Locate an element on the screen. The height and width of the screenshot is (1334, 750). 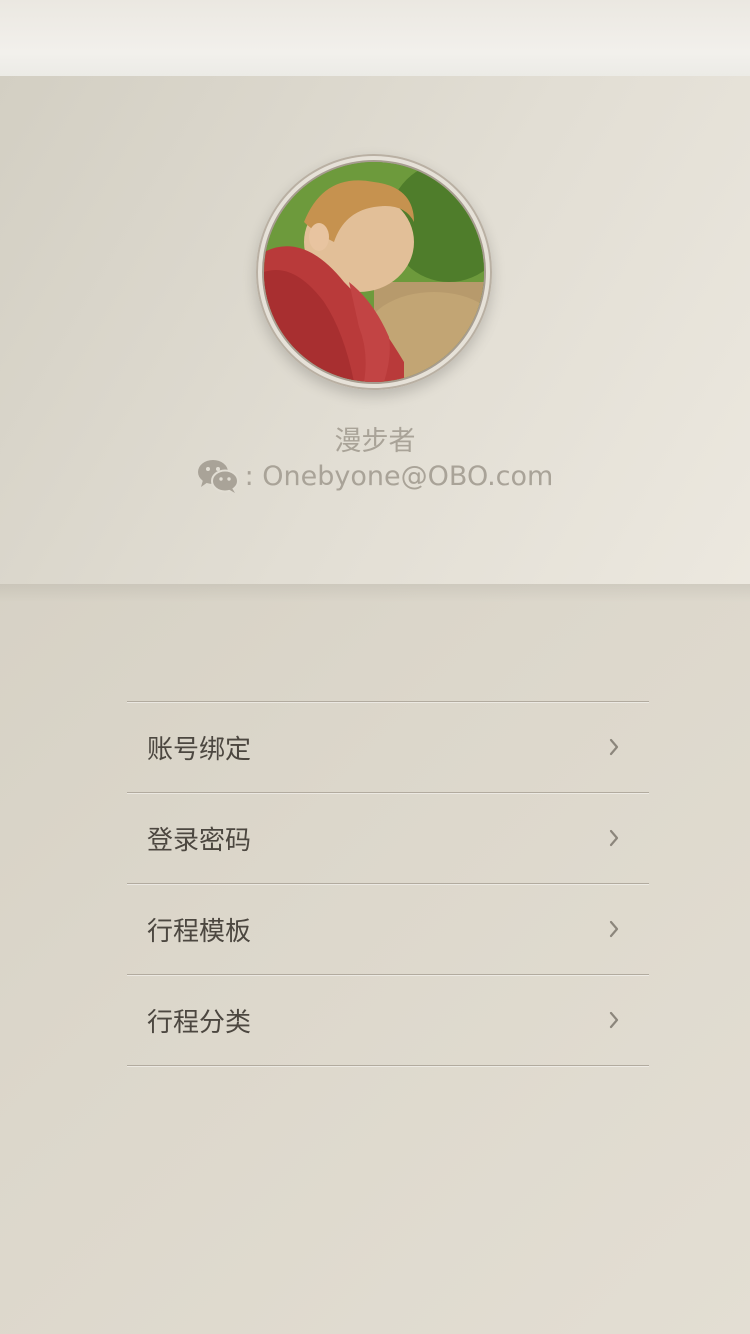
avatar is located at coordinates (374, 272).